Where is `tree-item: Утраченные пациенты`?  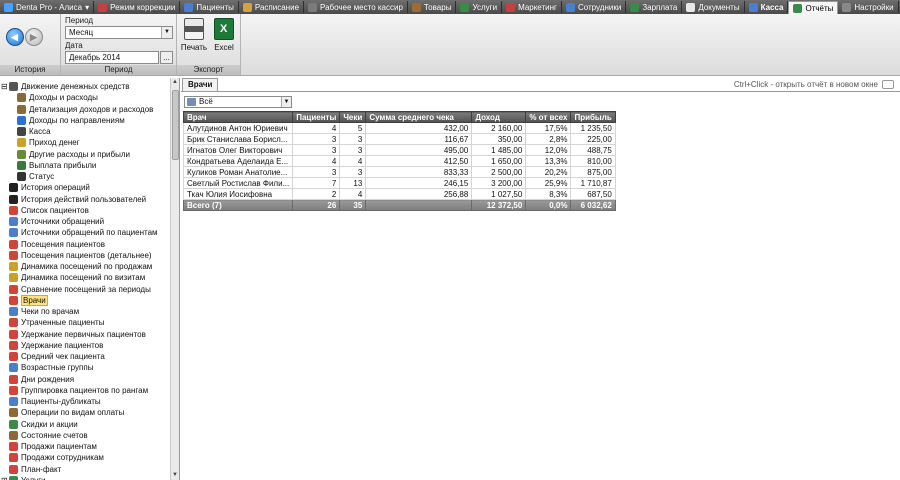 tree-item: Утраченные пациенты is located at coordinates (56, 322).